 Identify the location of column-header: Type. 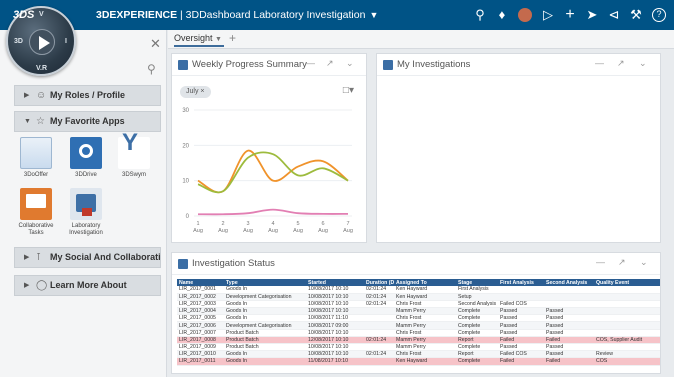
(265, 282).